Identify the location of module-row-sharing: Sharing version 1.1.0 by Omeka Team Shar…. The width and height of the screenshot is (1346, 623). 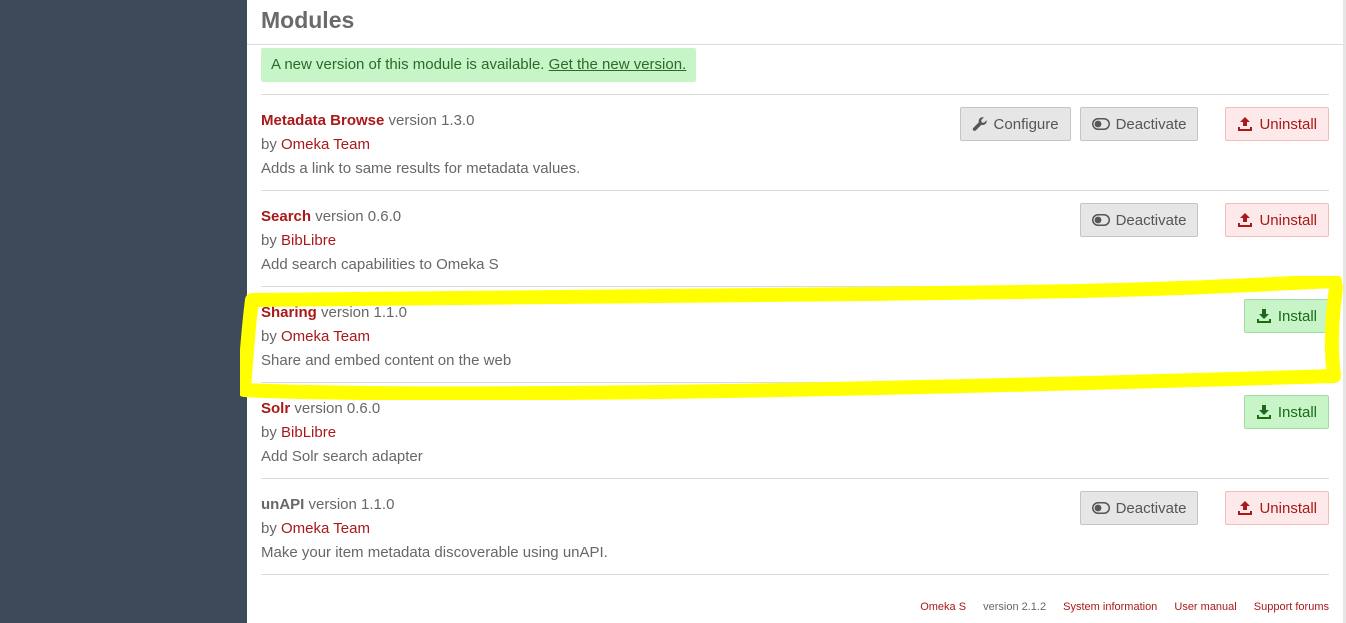
(795, 335).